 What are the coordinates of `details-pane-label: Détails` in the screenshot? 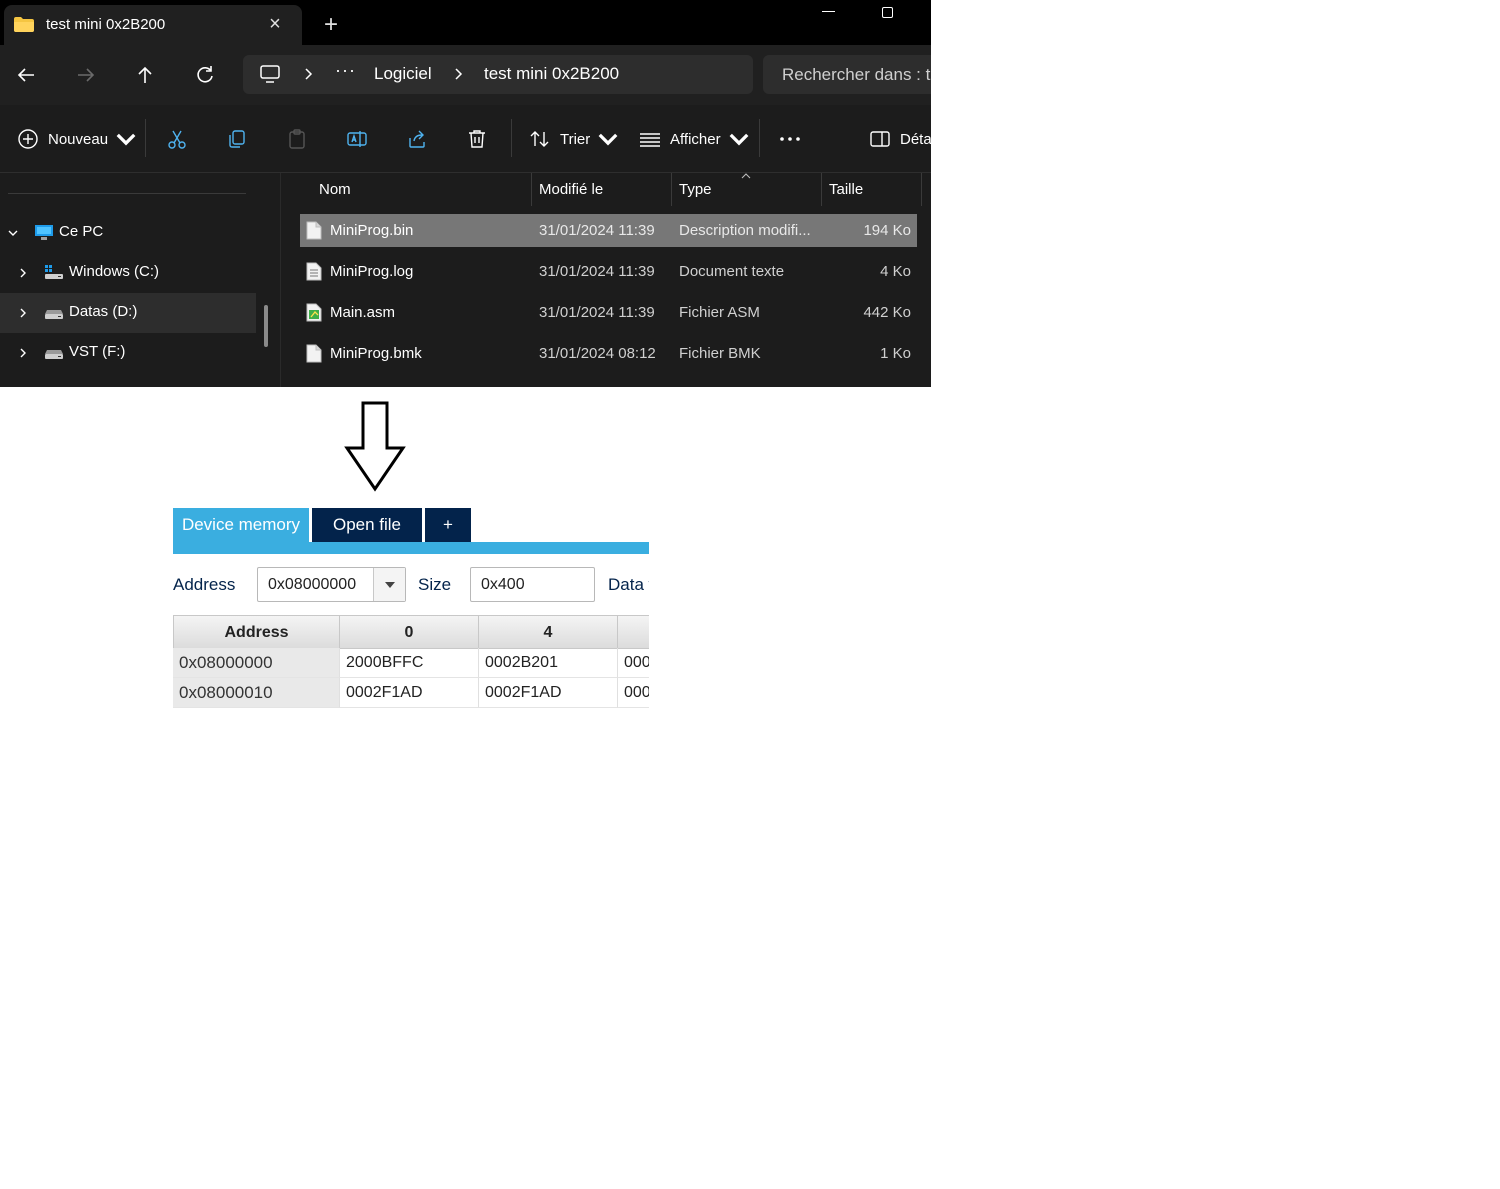 It's located at (915, 139).